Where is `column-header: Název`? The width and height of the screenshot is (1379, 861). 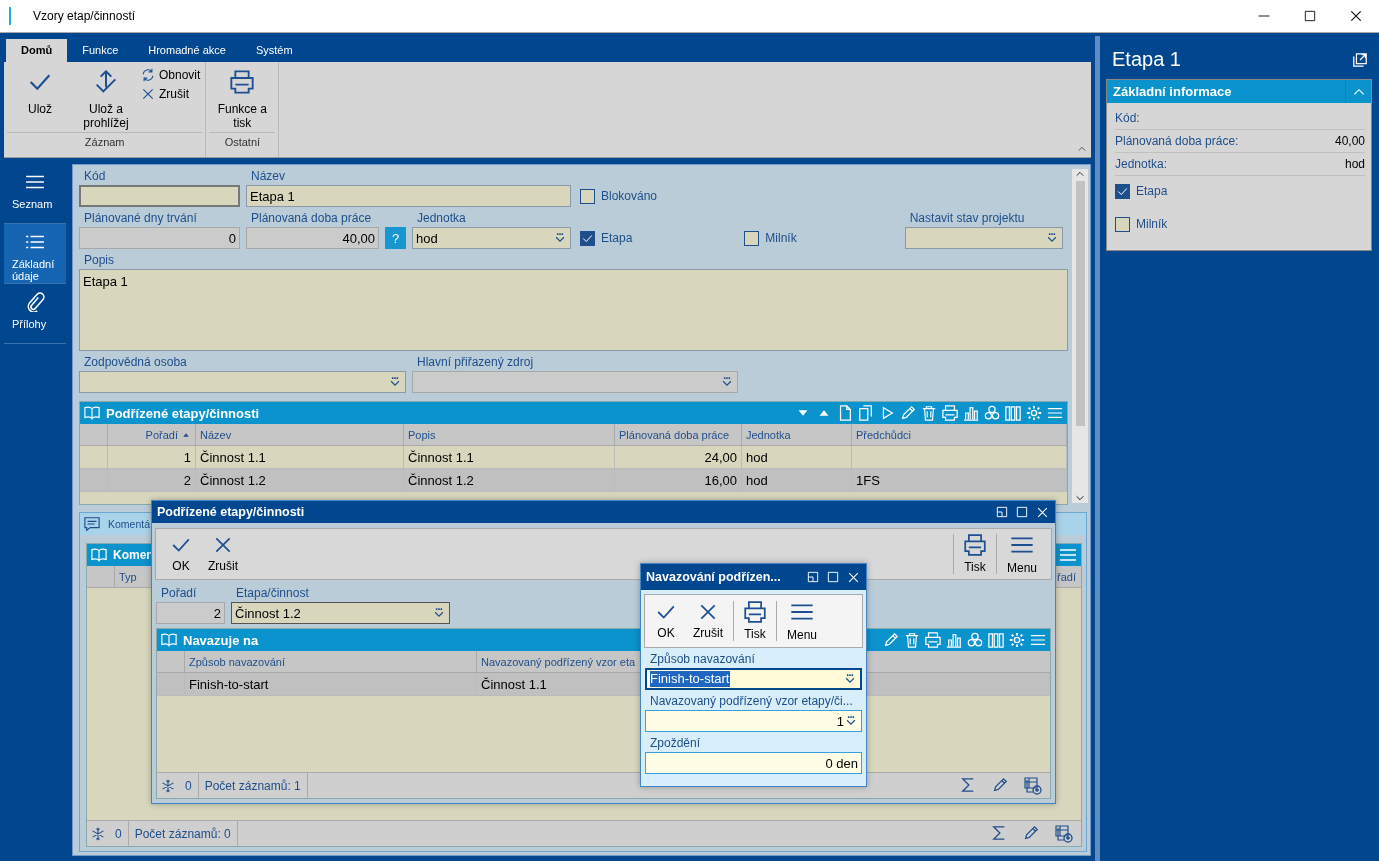
column-header: Název is located at coordinates (300, 434).